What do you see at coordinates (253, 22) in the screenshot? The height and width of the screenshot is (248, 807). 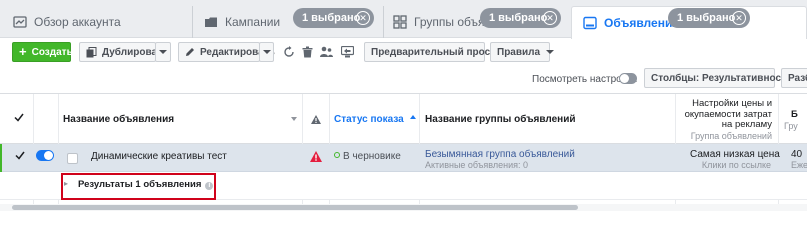 I see `tab-campaigns-label: Кампании` at bounding box center [253, 22].